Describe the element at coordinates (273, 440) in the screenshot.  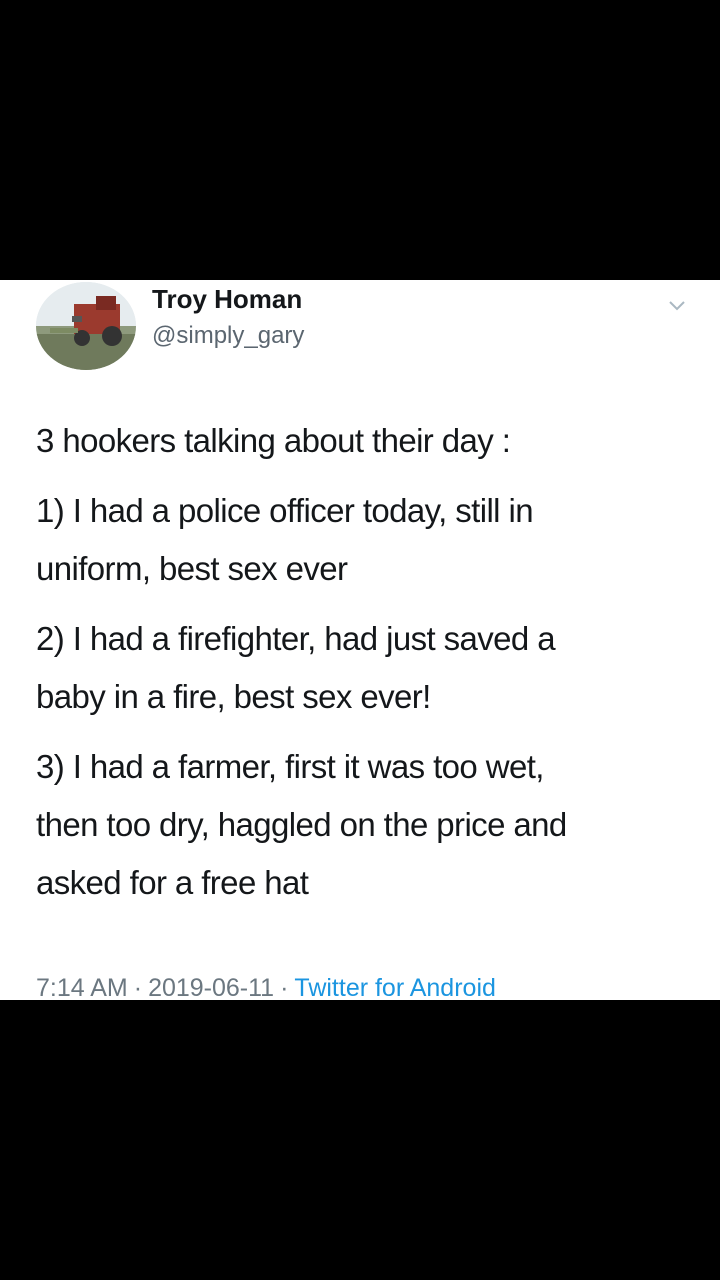
I see `tweet-line-intro: 3 hookers talking about their day :` at that location.